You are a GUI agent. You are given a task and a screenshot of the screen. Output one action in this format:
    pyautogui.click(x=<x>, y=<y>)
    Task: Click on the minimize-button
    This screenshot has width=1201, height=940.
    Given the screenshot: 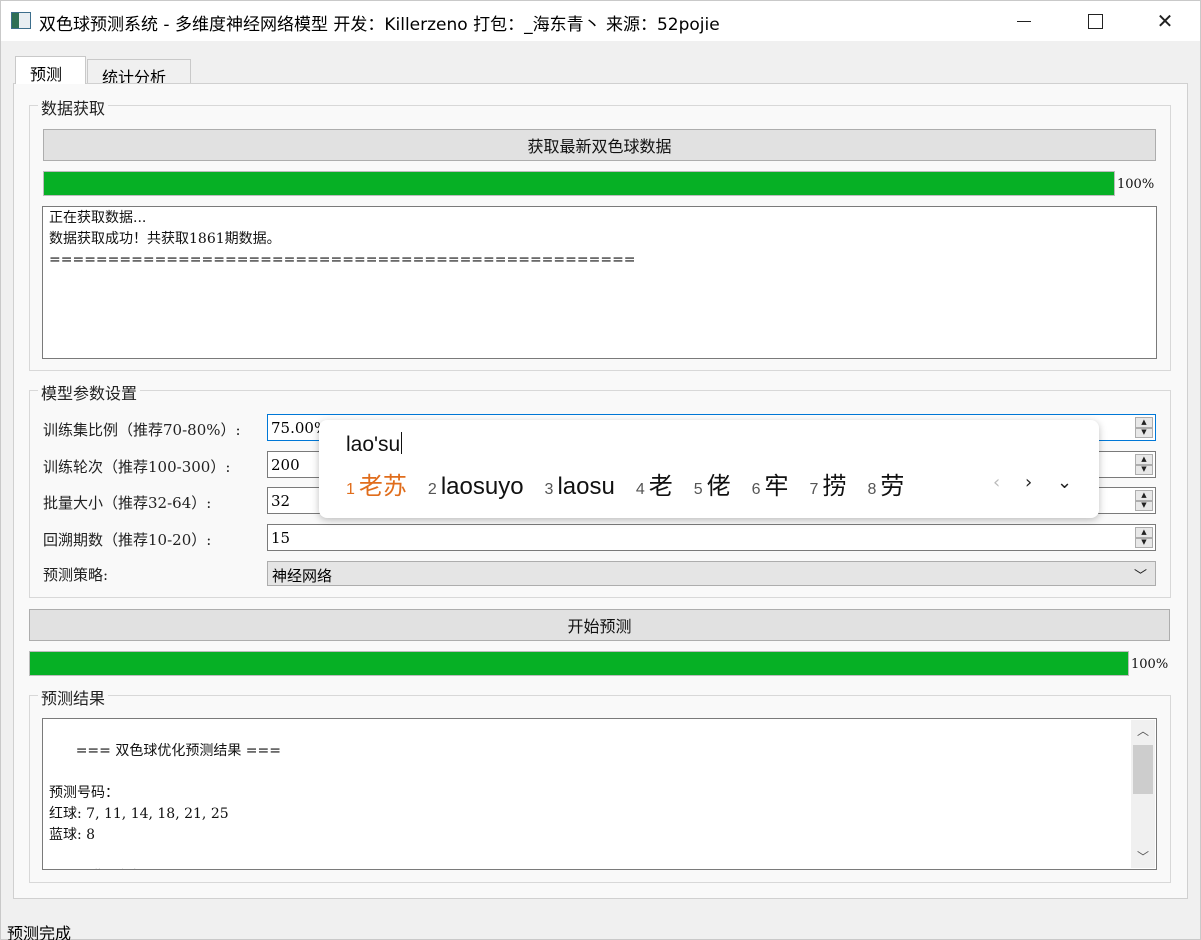 What is the action you would take?
    pyautogui.click(x=1024, y=21)
    